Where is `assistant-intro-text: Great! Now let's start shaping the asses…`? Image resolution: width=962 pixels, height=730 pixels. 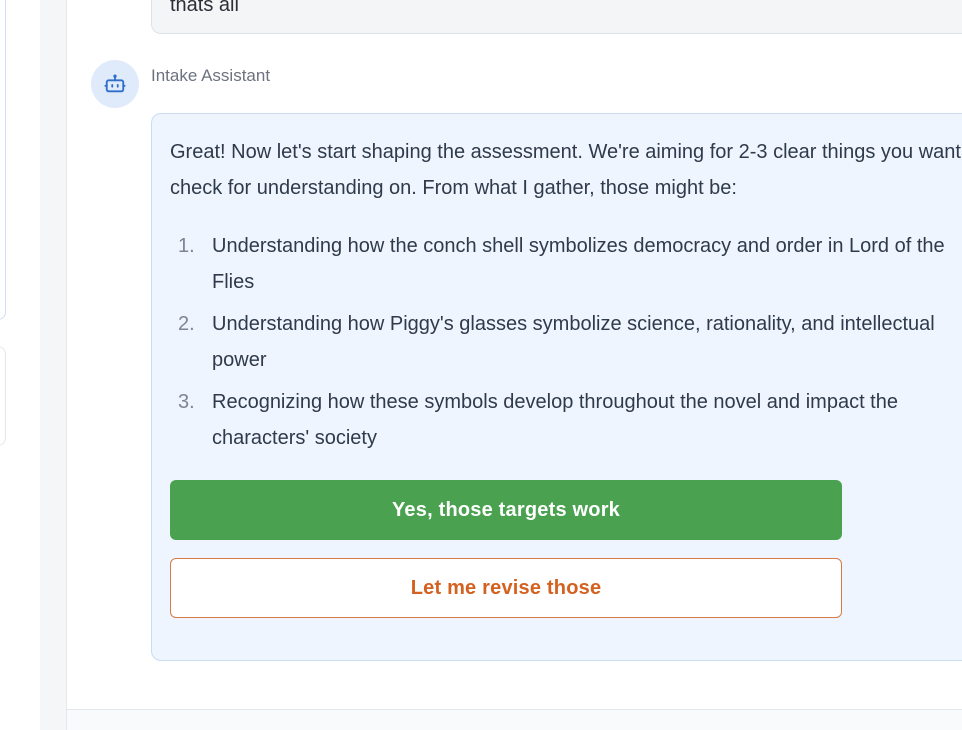
assistant-intro-text: Great! Now let's start shaping the asses… is located at coordinates (566, 170).